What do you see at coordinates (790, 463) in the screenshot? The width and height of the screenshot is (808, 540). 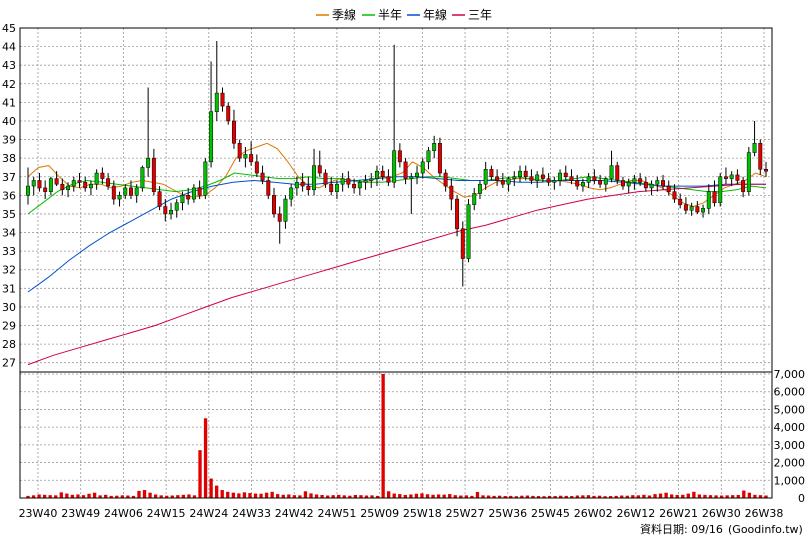 I see `volume-tick-label: 2,000` at bounding box center [790, 463].